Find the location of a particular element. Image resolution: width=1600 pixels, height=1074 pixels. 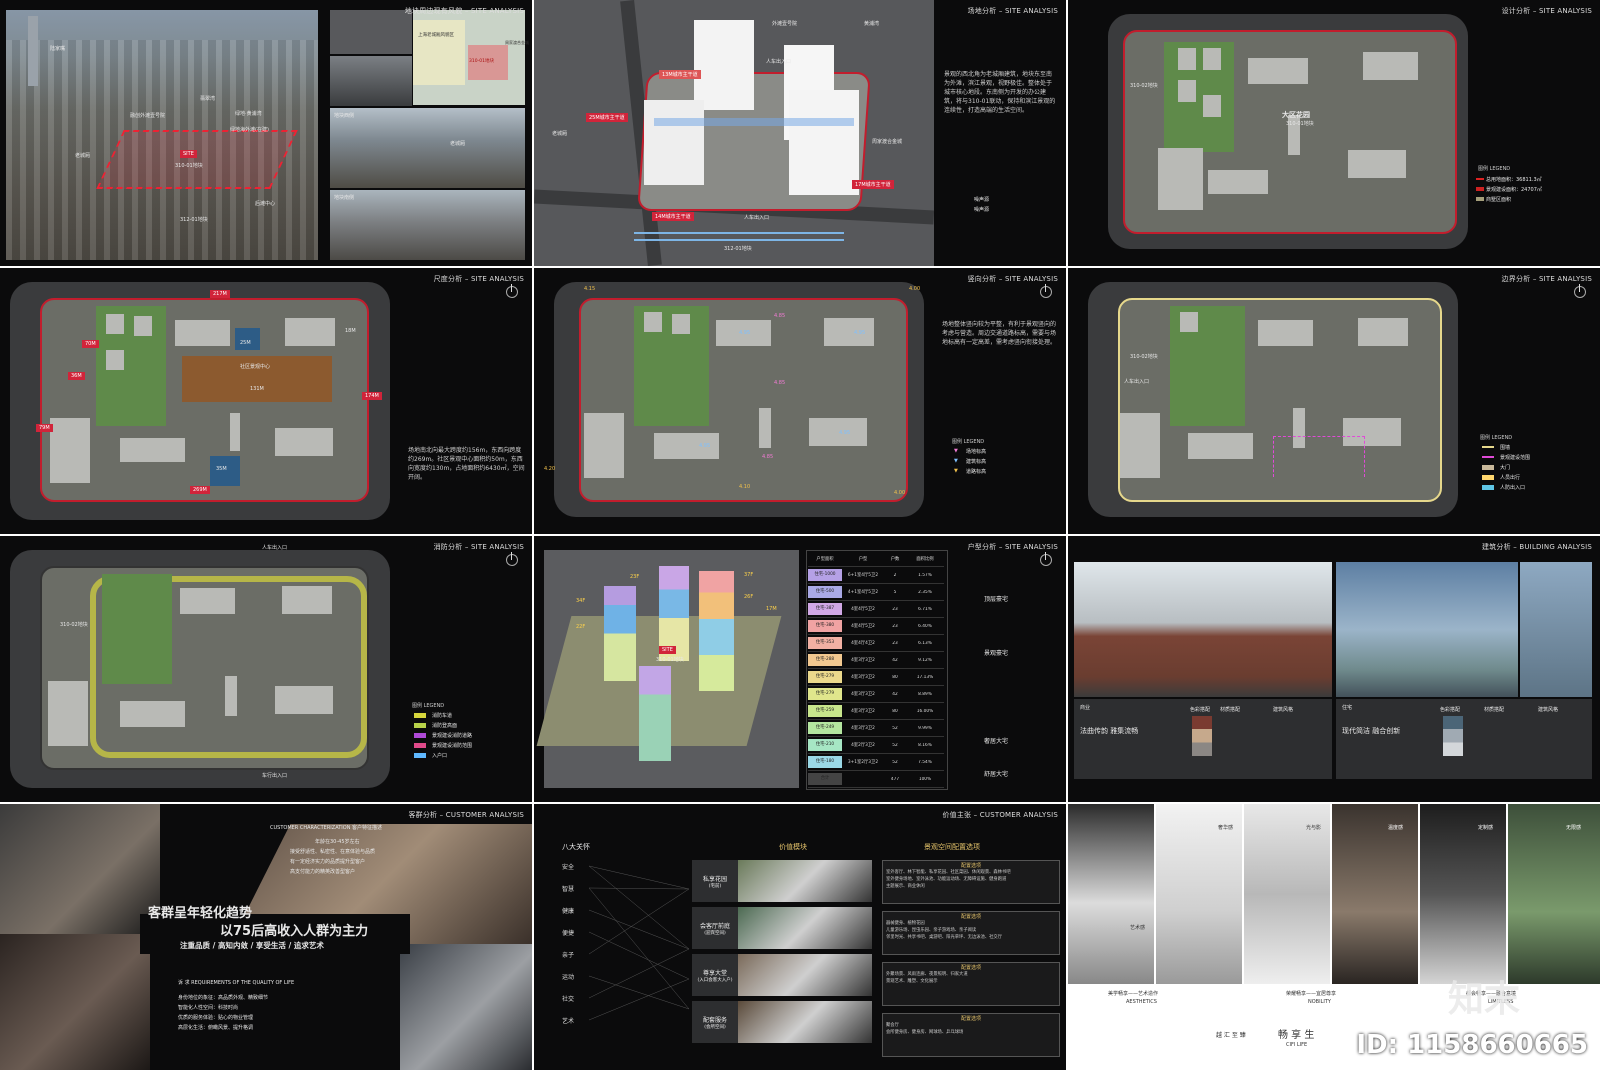

label-zhoujiadu2: 周家渡合金城 is located at coordinates (887, 142).